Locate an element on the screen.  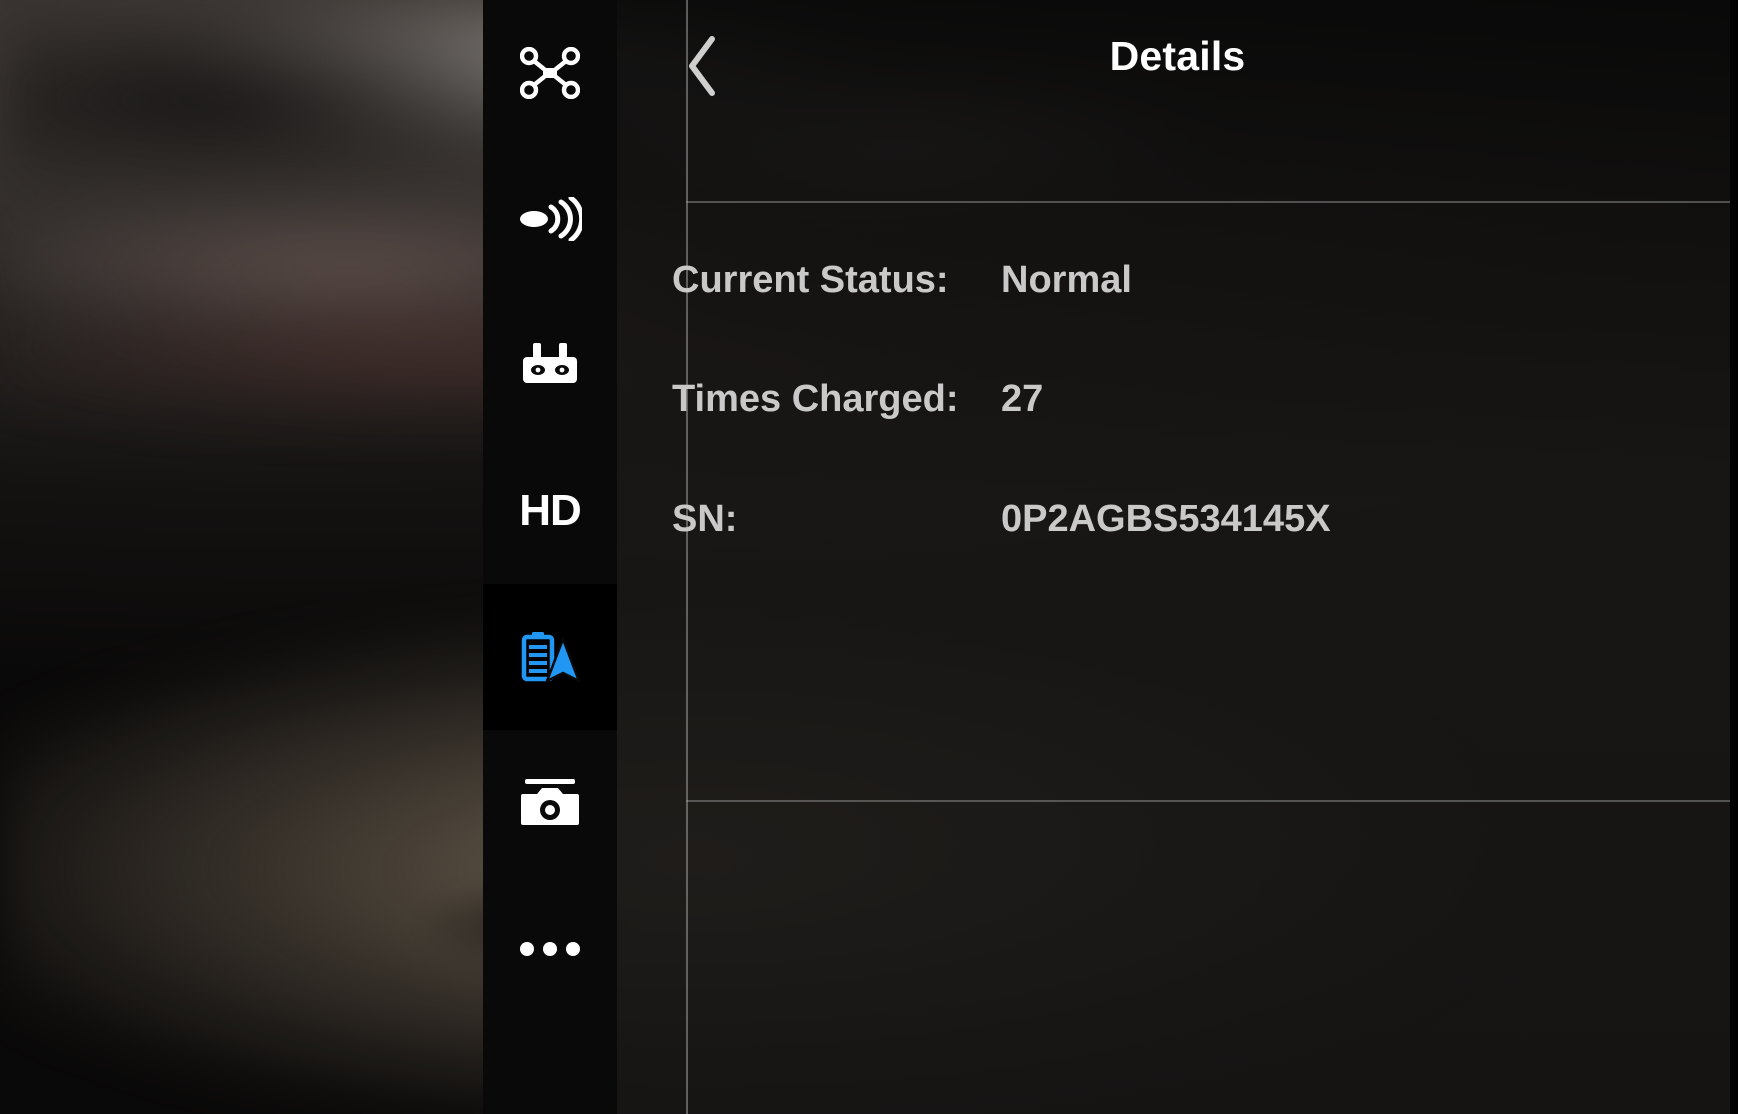
sidebar-item-remote-controller is located at coordinates (550, 365).